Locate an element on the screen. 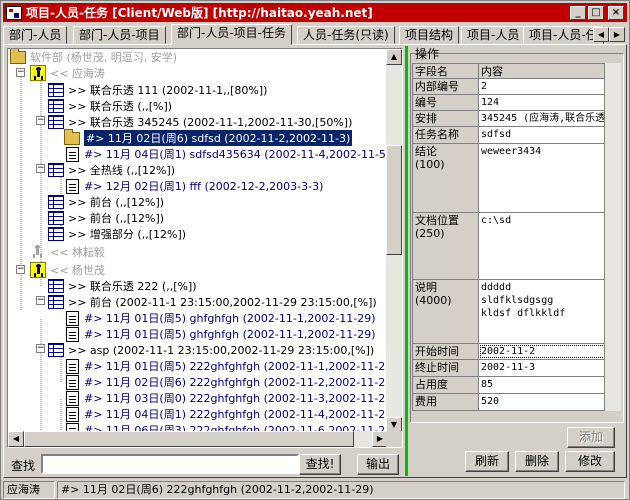 The height and width of the screenshot is (500, 630). tree-node-person: << 应海涛 is located at coordinates (67, 73).